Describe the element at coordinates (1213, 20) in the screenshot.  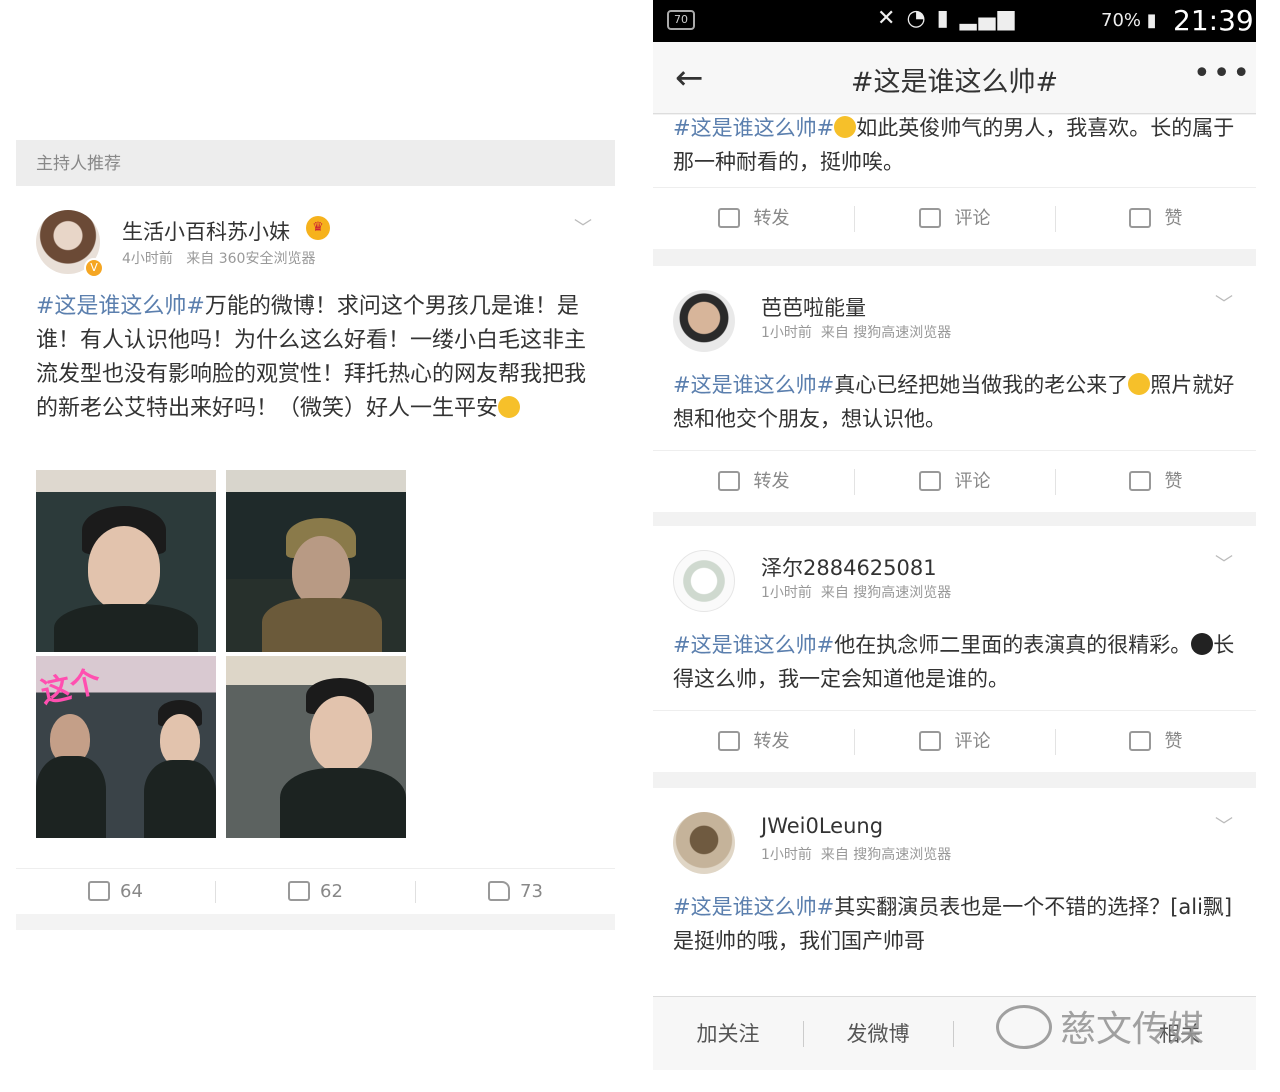
I see `status-time: 21:39` at that location.